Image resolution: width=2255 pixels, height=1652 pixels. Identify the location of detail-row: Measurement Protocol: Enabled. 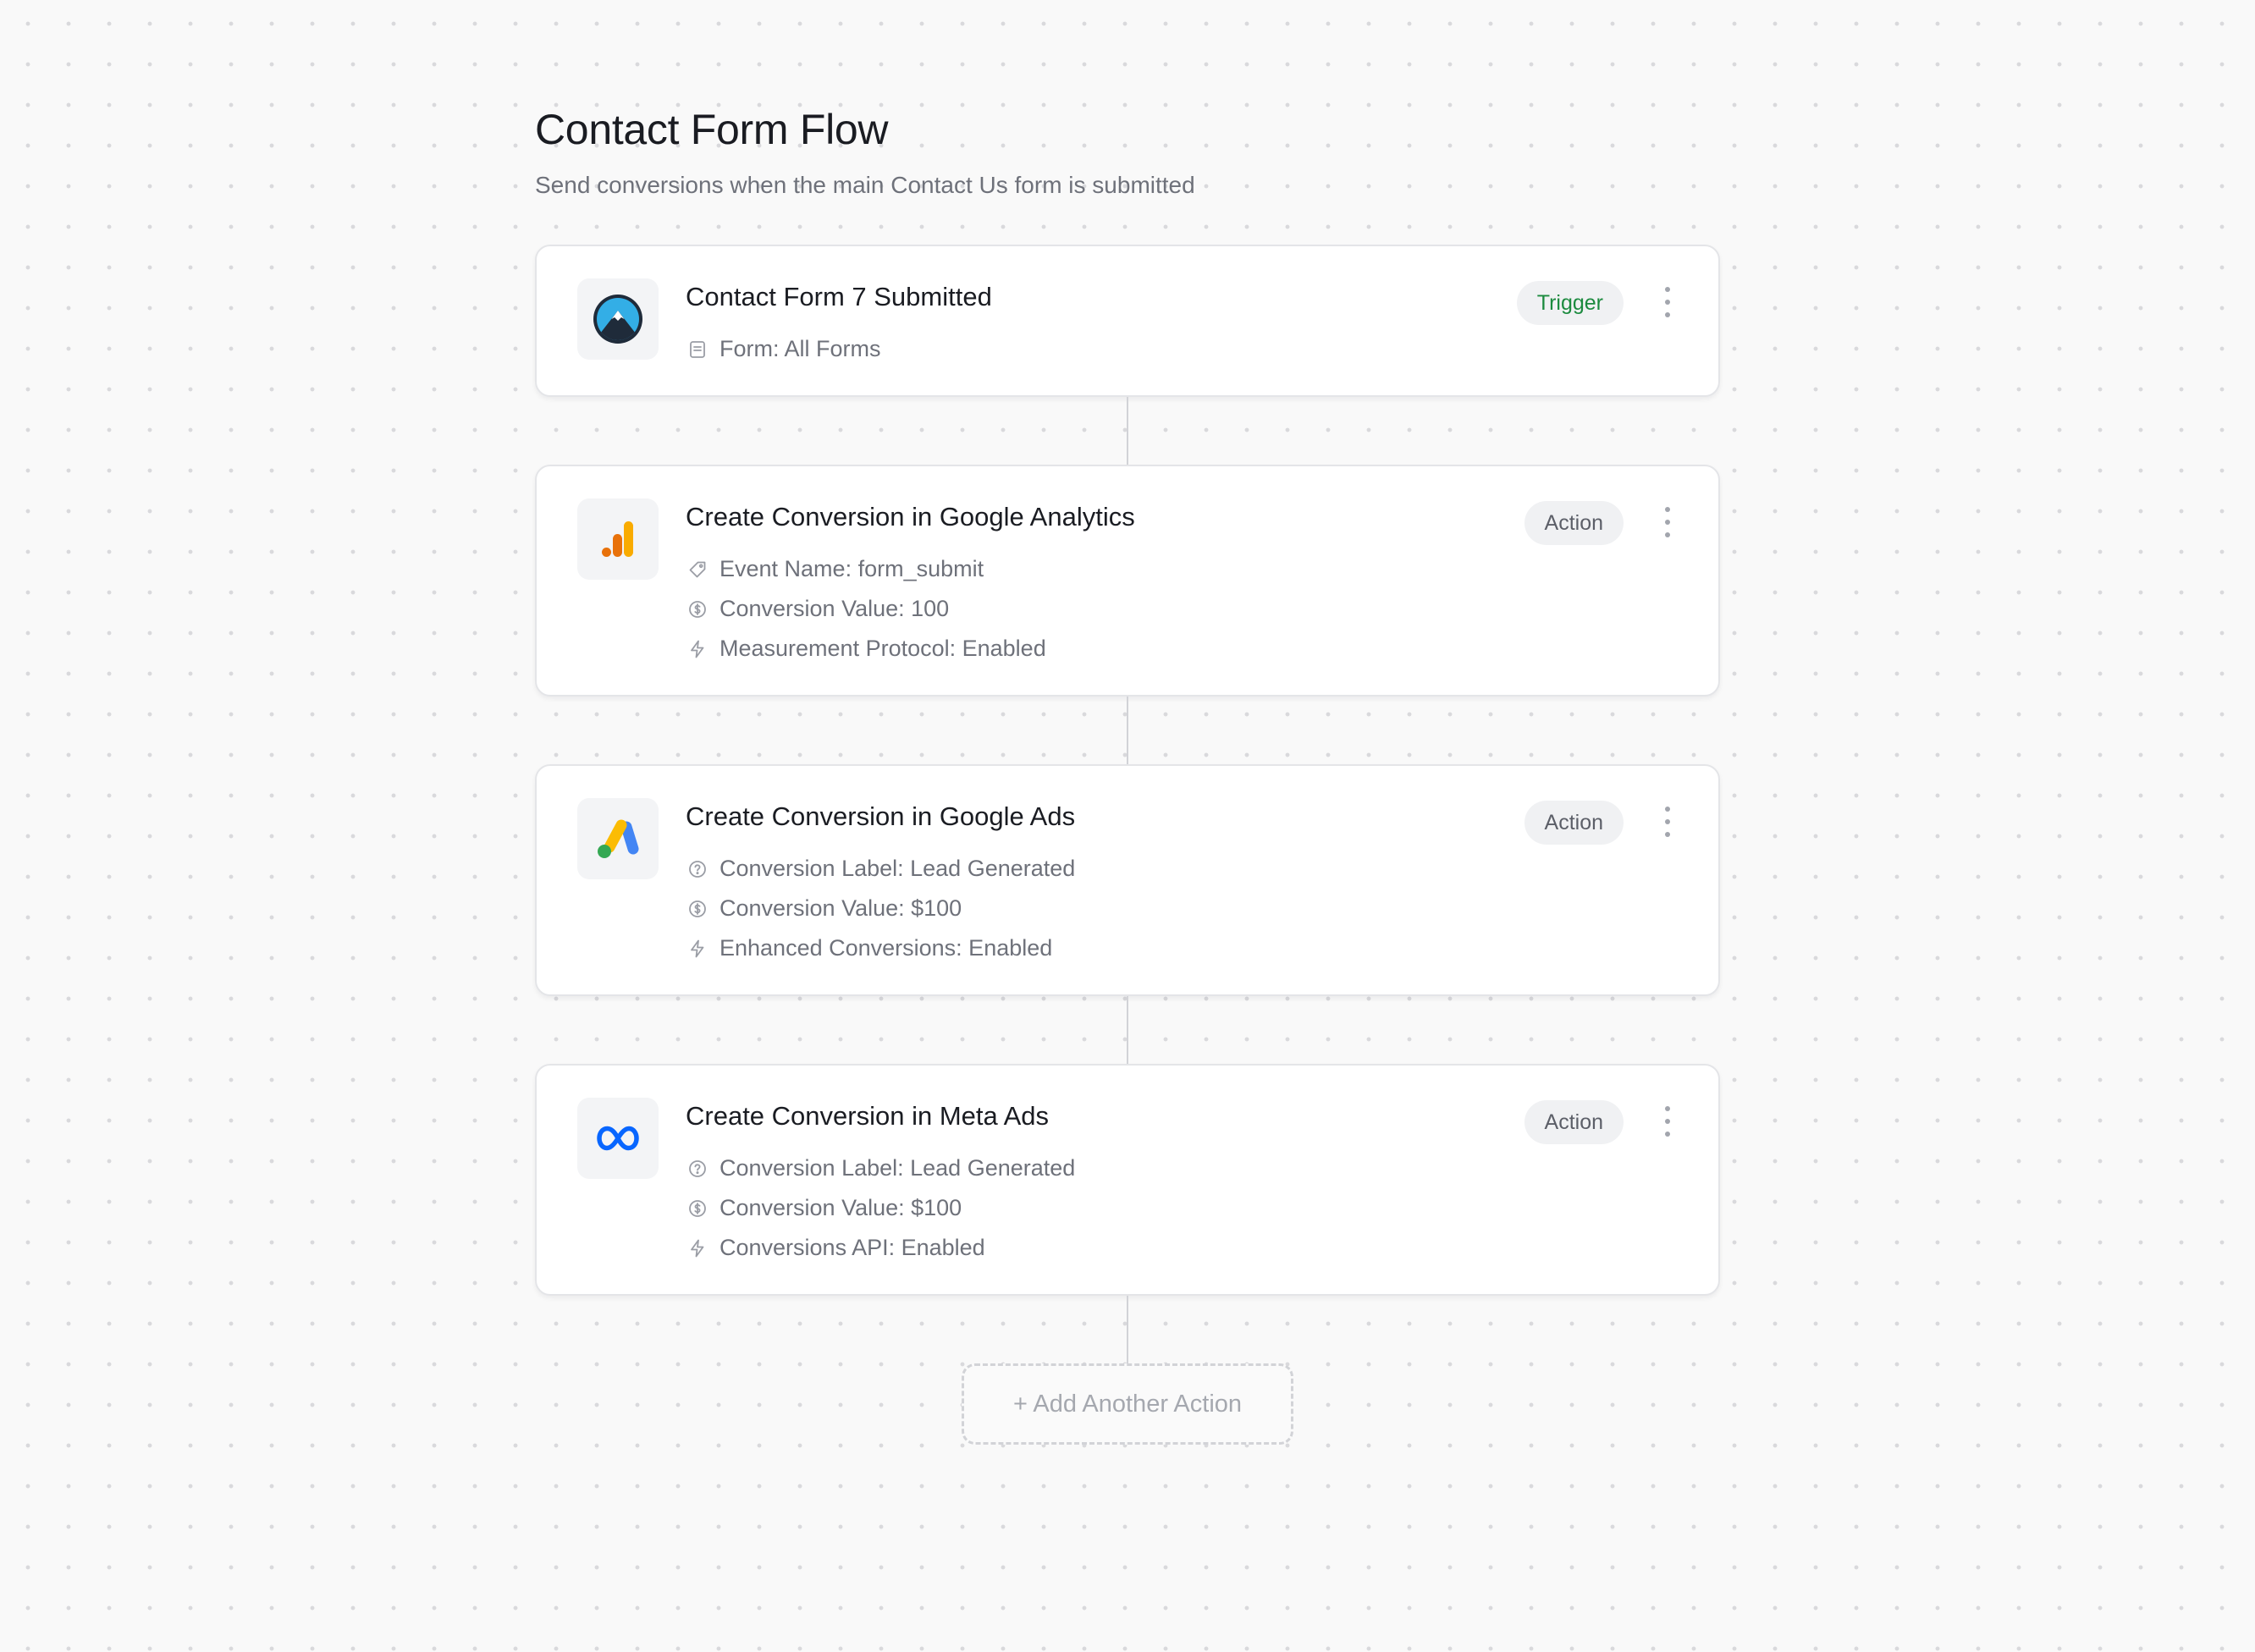
(866, 649).